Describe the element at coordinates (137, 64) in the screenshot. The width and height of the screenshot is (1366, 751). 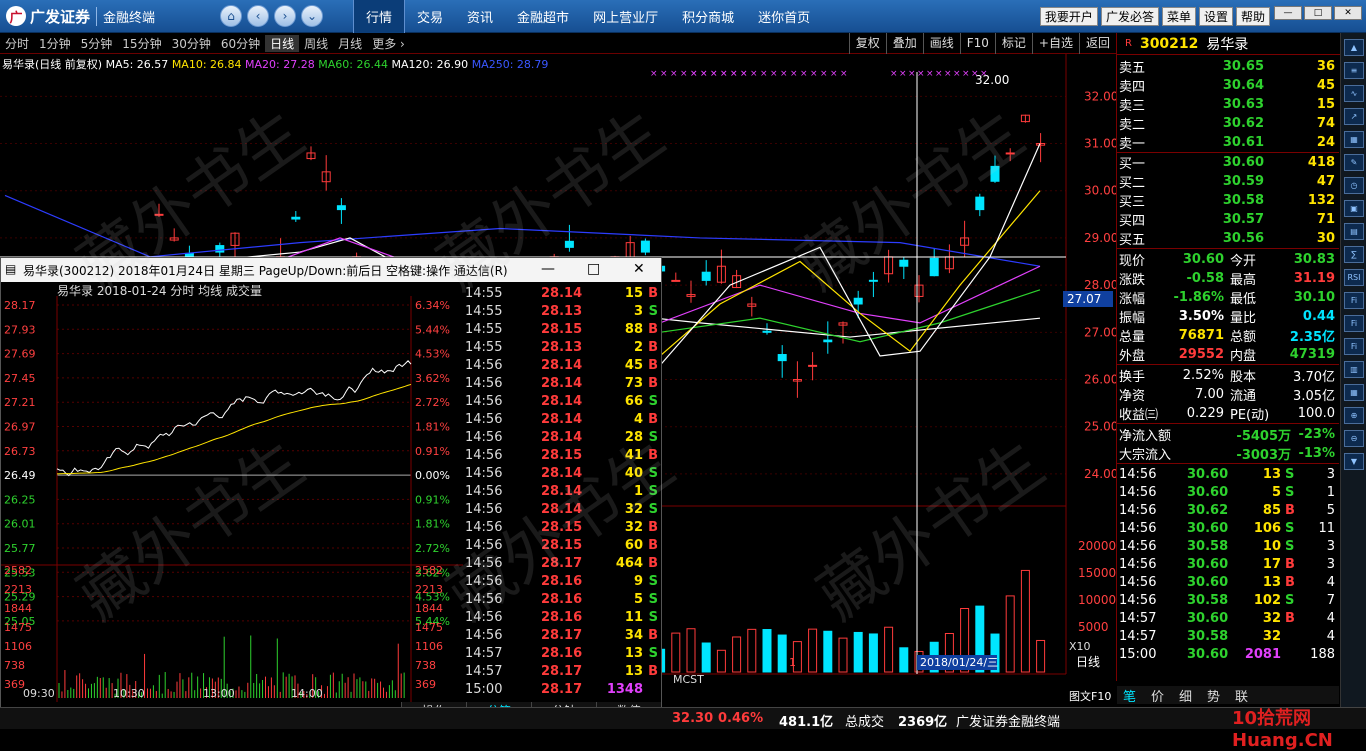
I see `ma5-label: MA5: 26.57` at that location.